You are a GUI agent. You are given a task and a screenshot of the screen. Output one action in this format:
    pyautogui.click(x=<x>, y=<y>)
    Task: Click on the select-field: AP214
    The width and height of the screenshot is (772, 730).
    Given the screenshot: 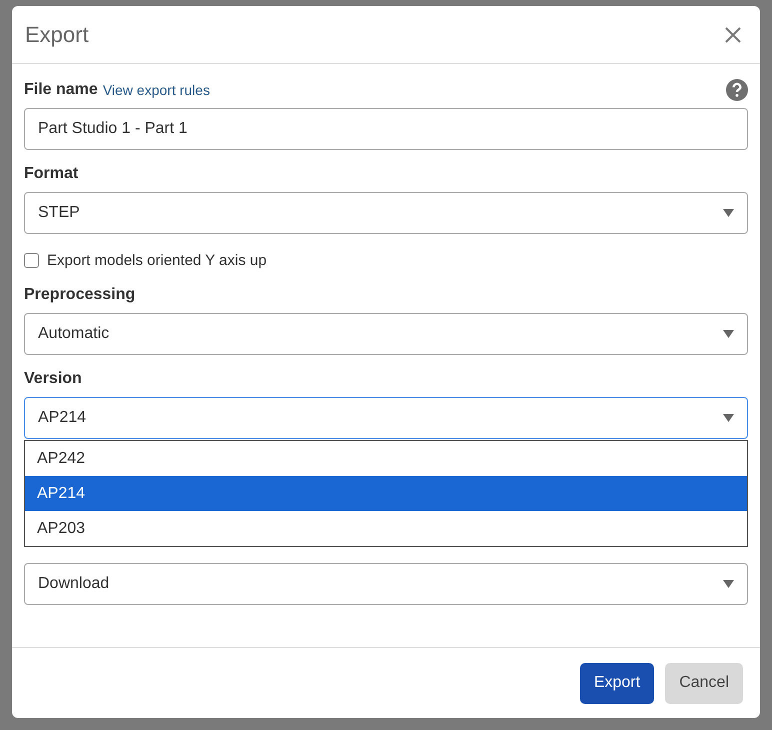 What is the action you would take?
    pyautogui.click(x=386, y=418)
    